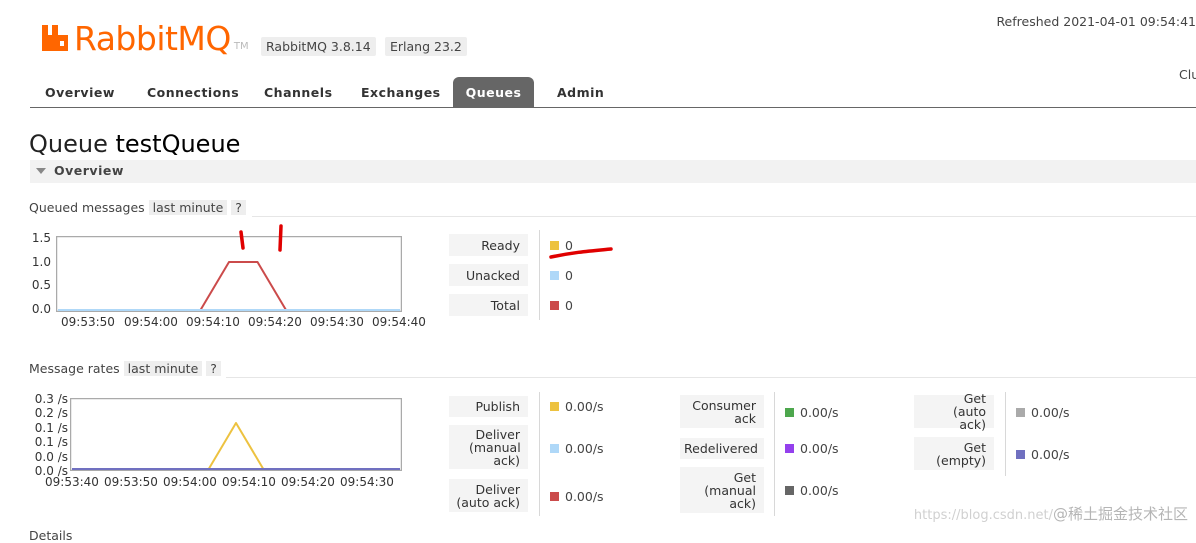  I want to click on stat-value-publish: 0.00/s, so click(577, 406).